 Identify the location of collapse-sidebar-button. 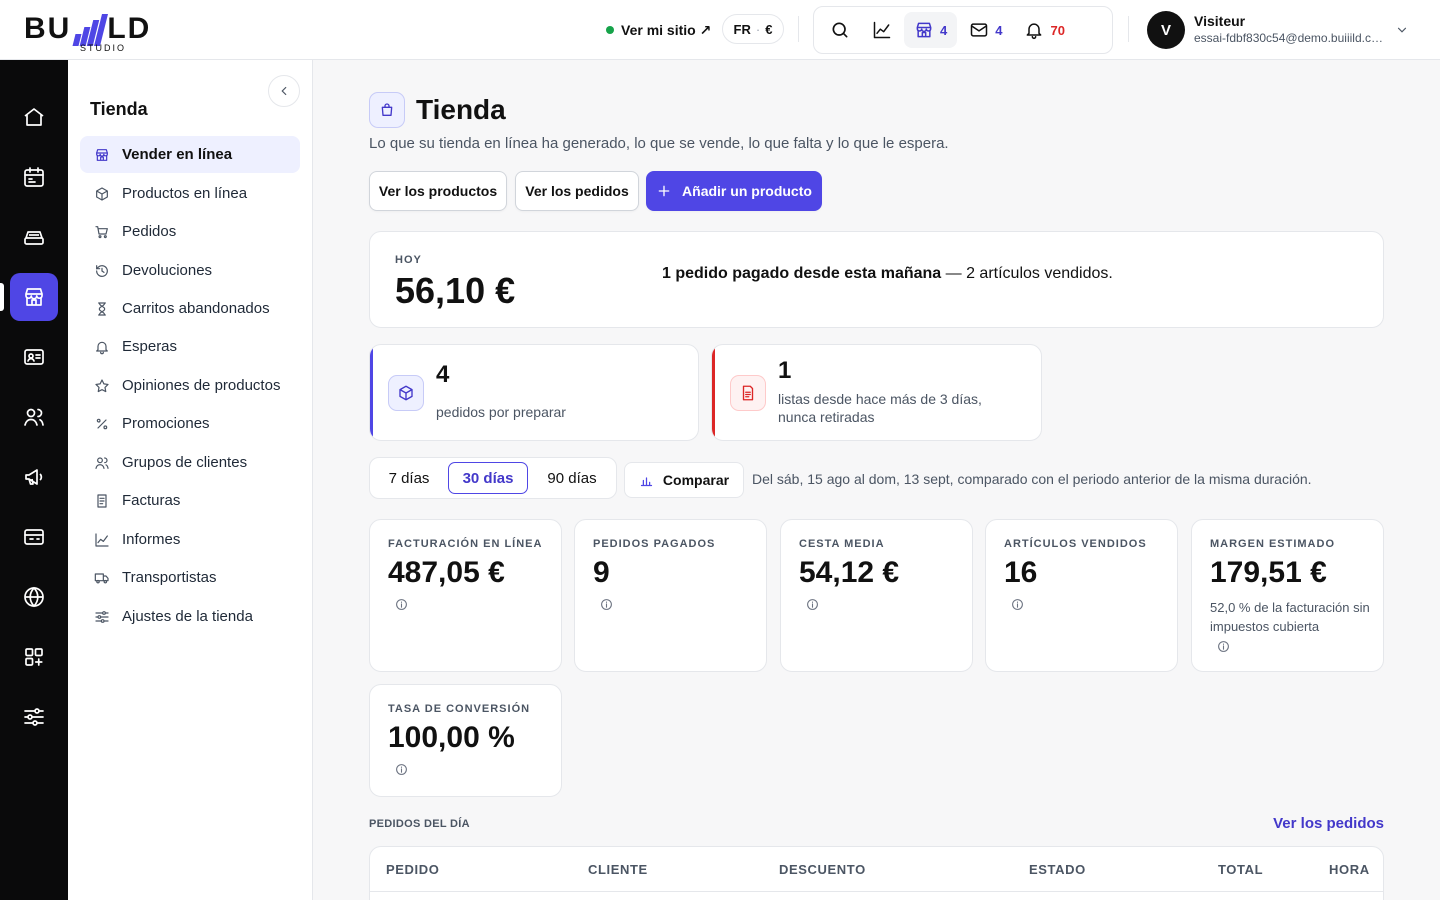
(284, 91).